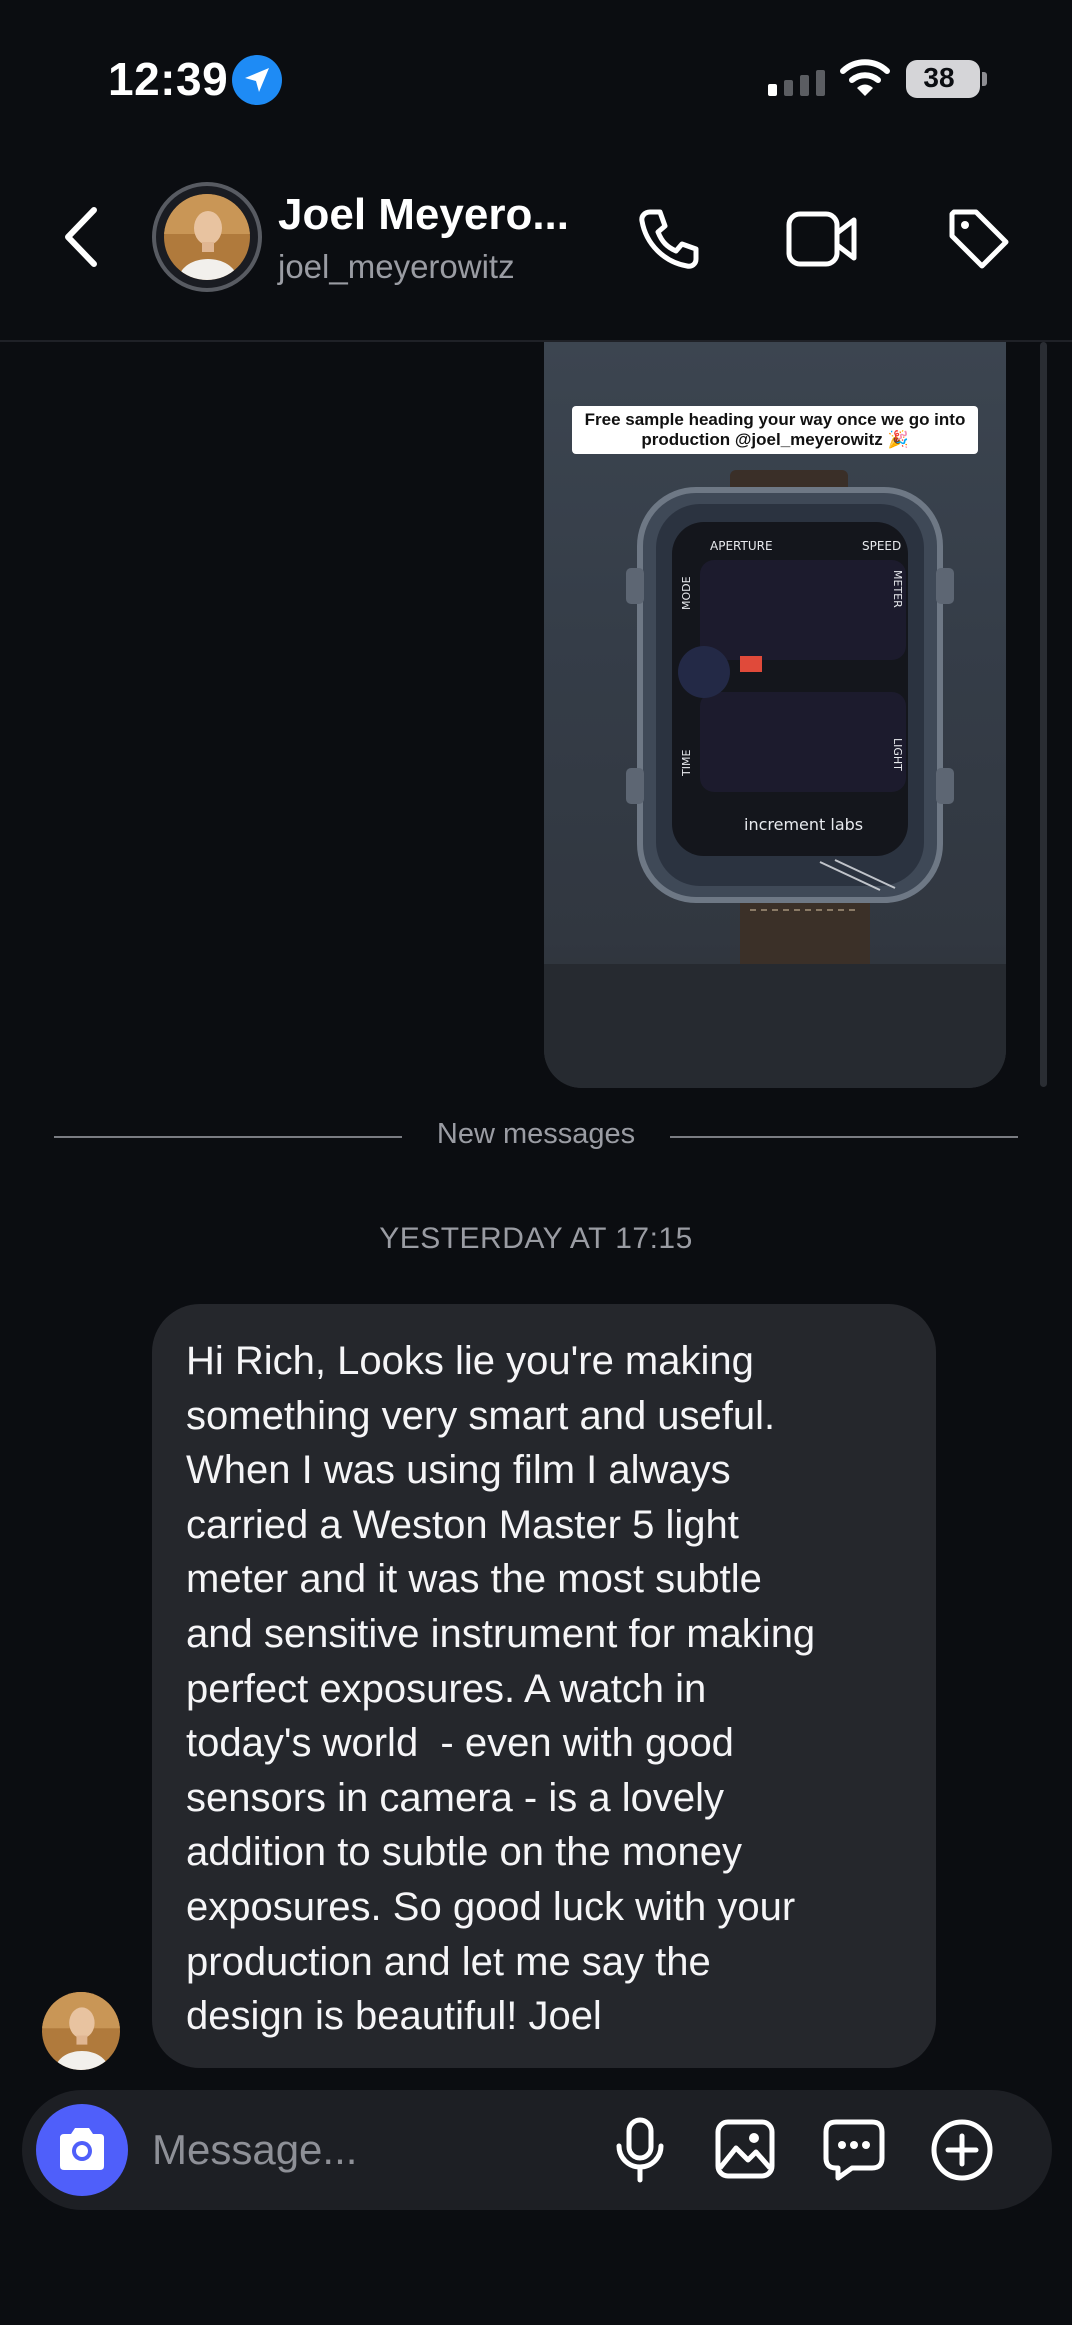  Describe the element at coordinates (82, 239) in the screenshot. I see `back-chevron-icon` at that location.